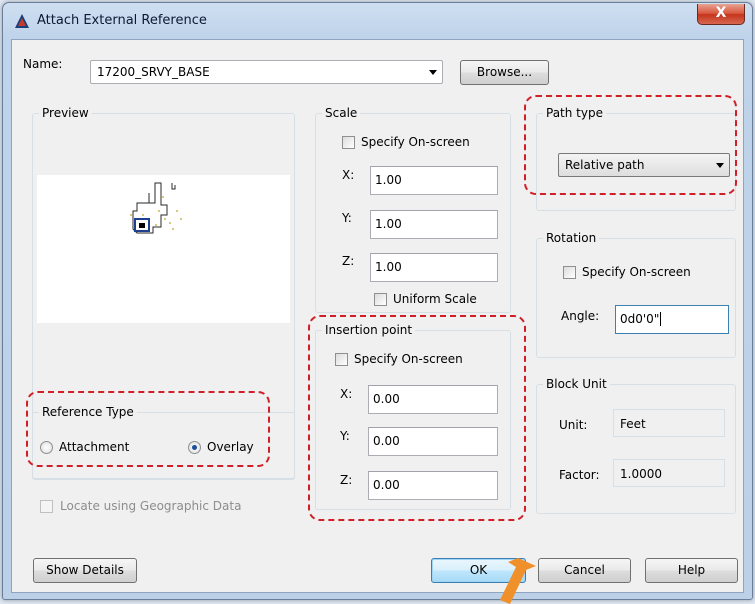 Image resolution: width=755 pixels, height=604 pixels. What do you see at coordinates (46, 447) in the screenshot?
I see `radio-attachment` at bounding box center [46, 447].